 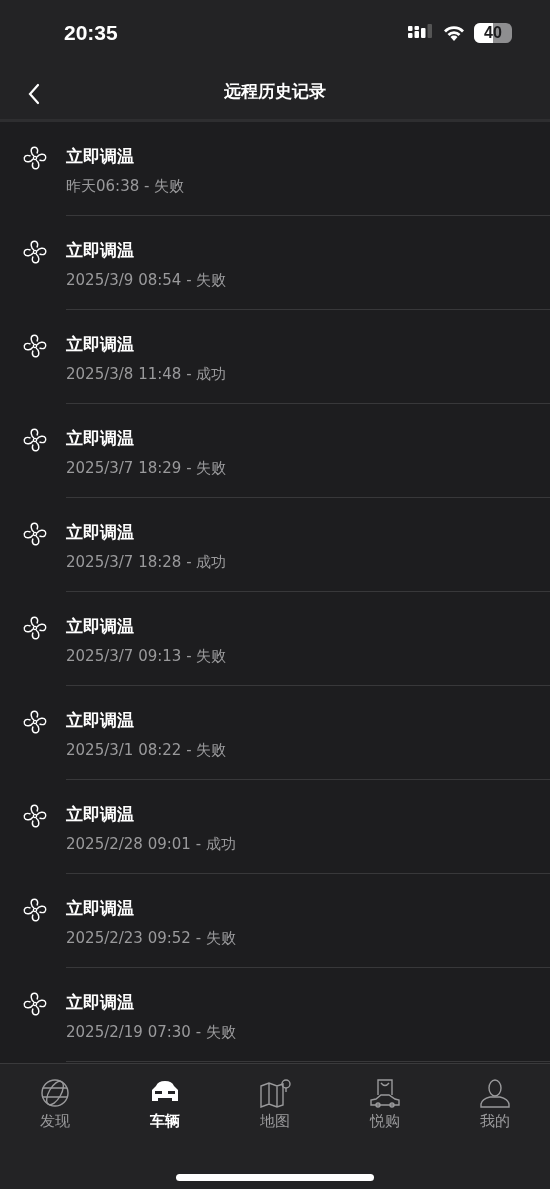 I want to click on globe-icon, so click(x=55, y=1093).